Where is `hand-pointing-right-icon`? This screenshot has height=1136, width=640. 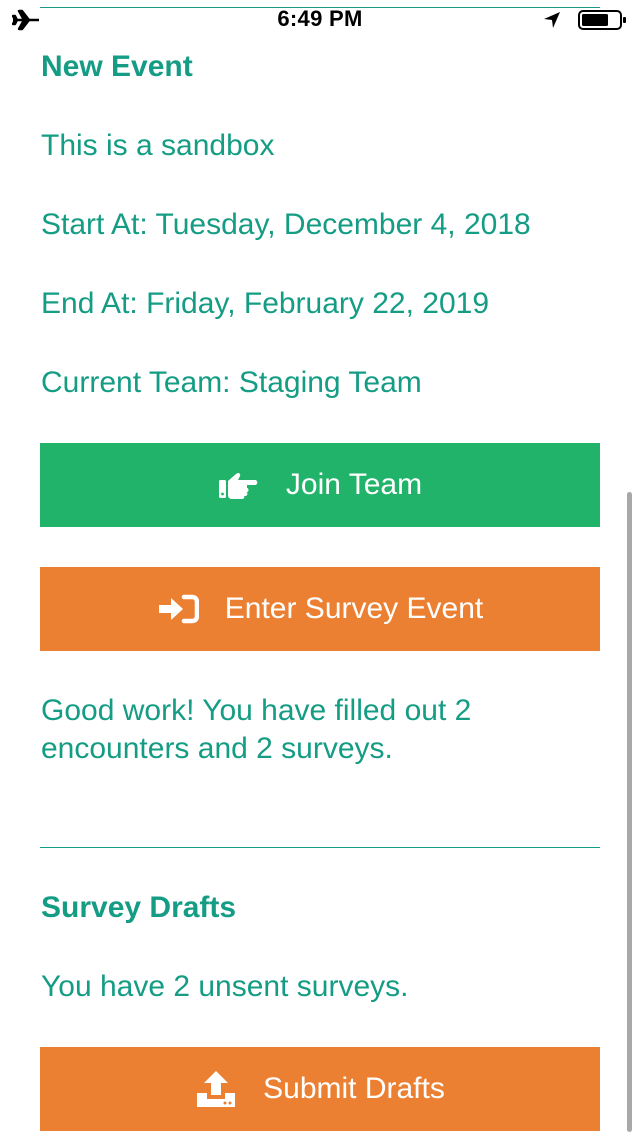 hand-pointing-right-icon is located at coordinates (238, 485).